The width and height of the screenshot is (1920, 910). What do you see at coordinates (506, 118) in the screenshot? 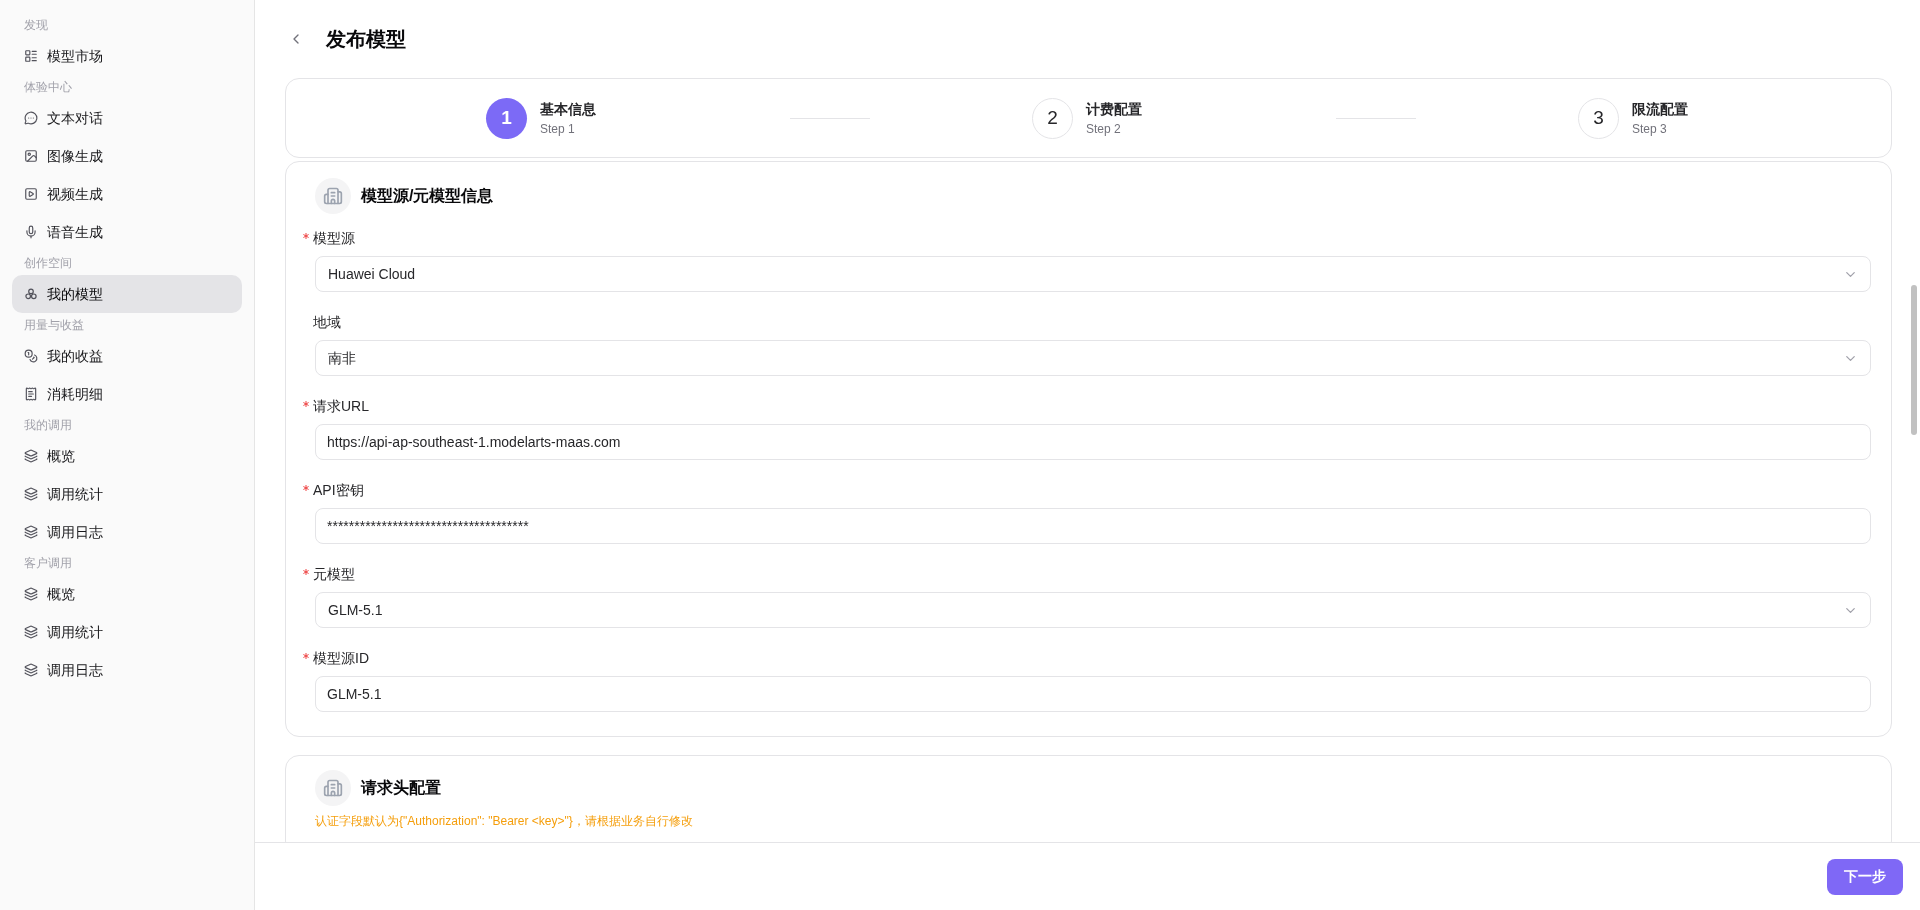
I see `step-indicator: 1` at bounding box center [506, 118].